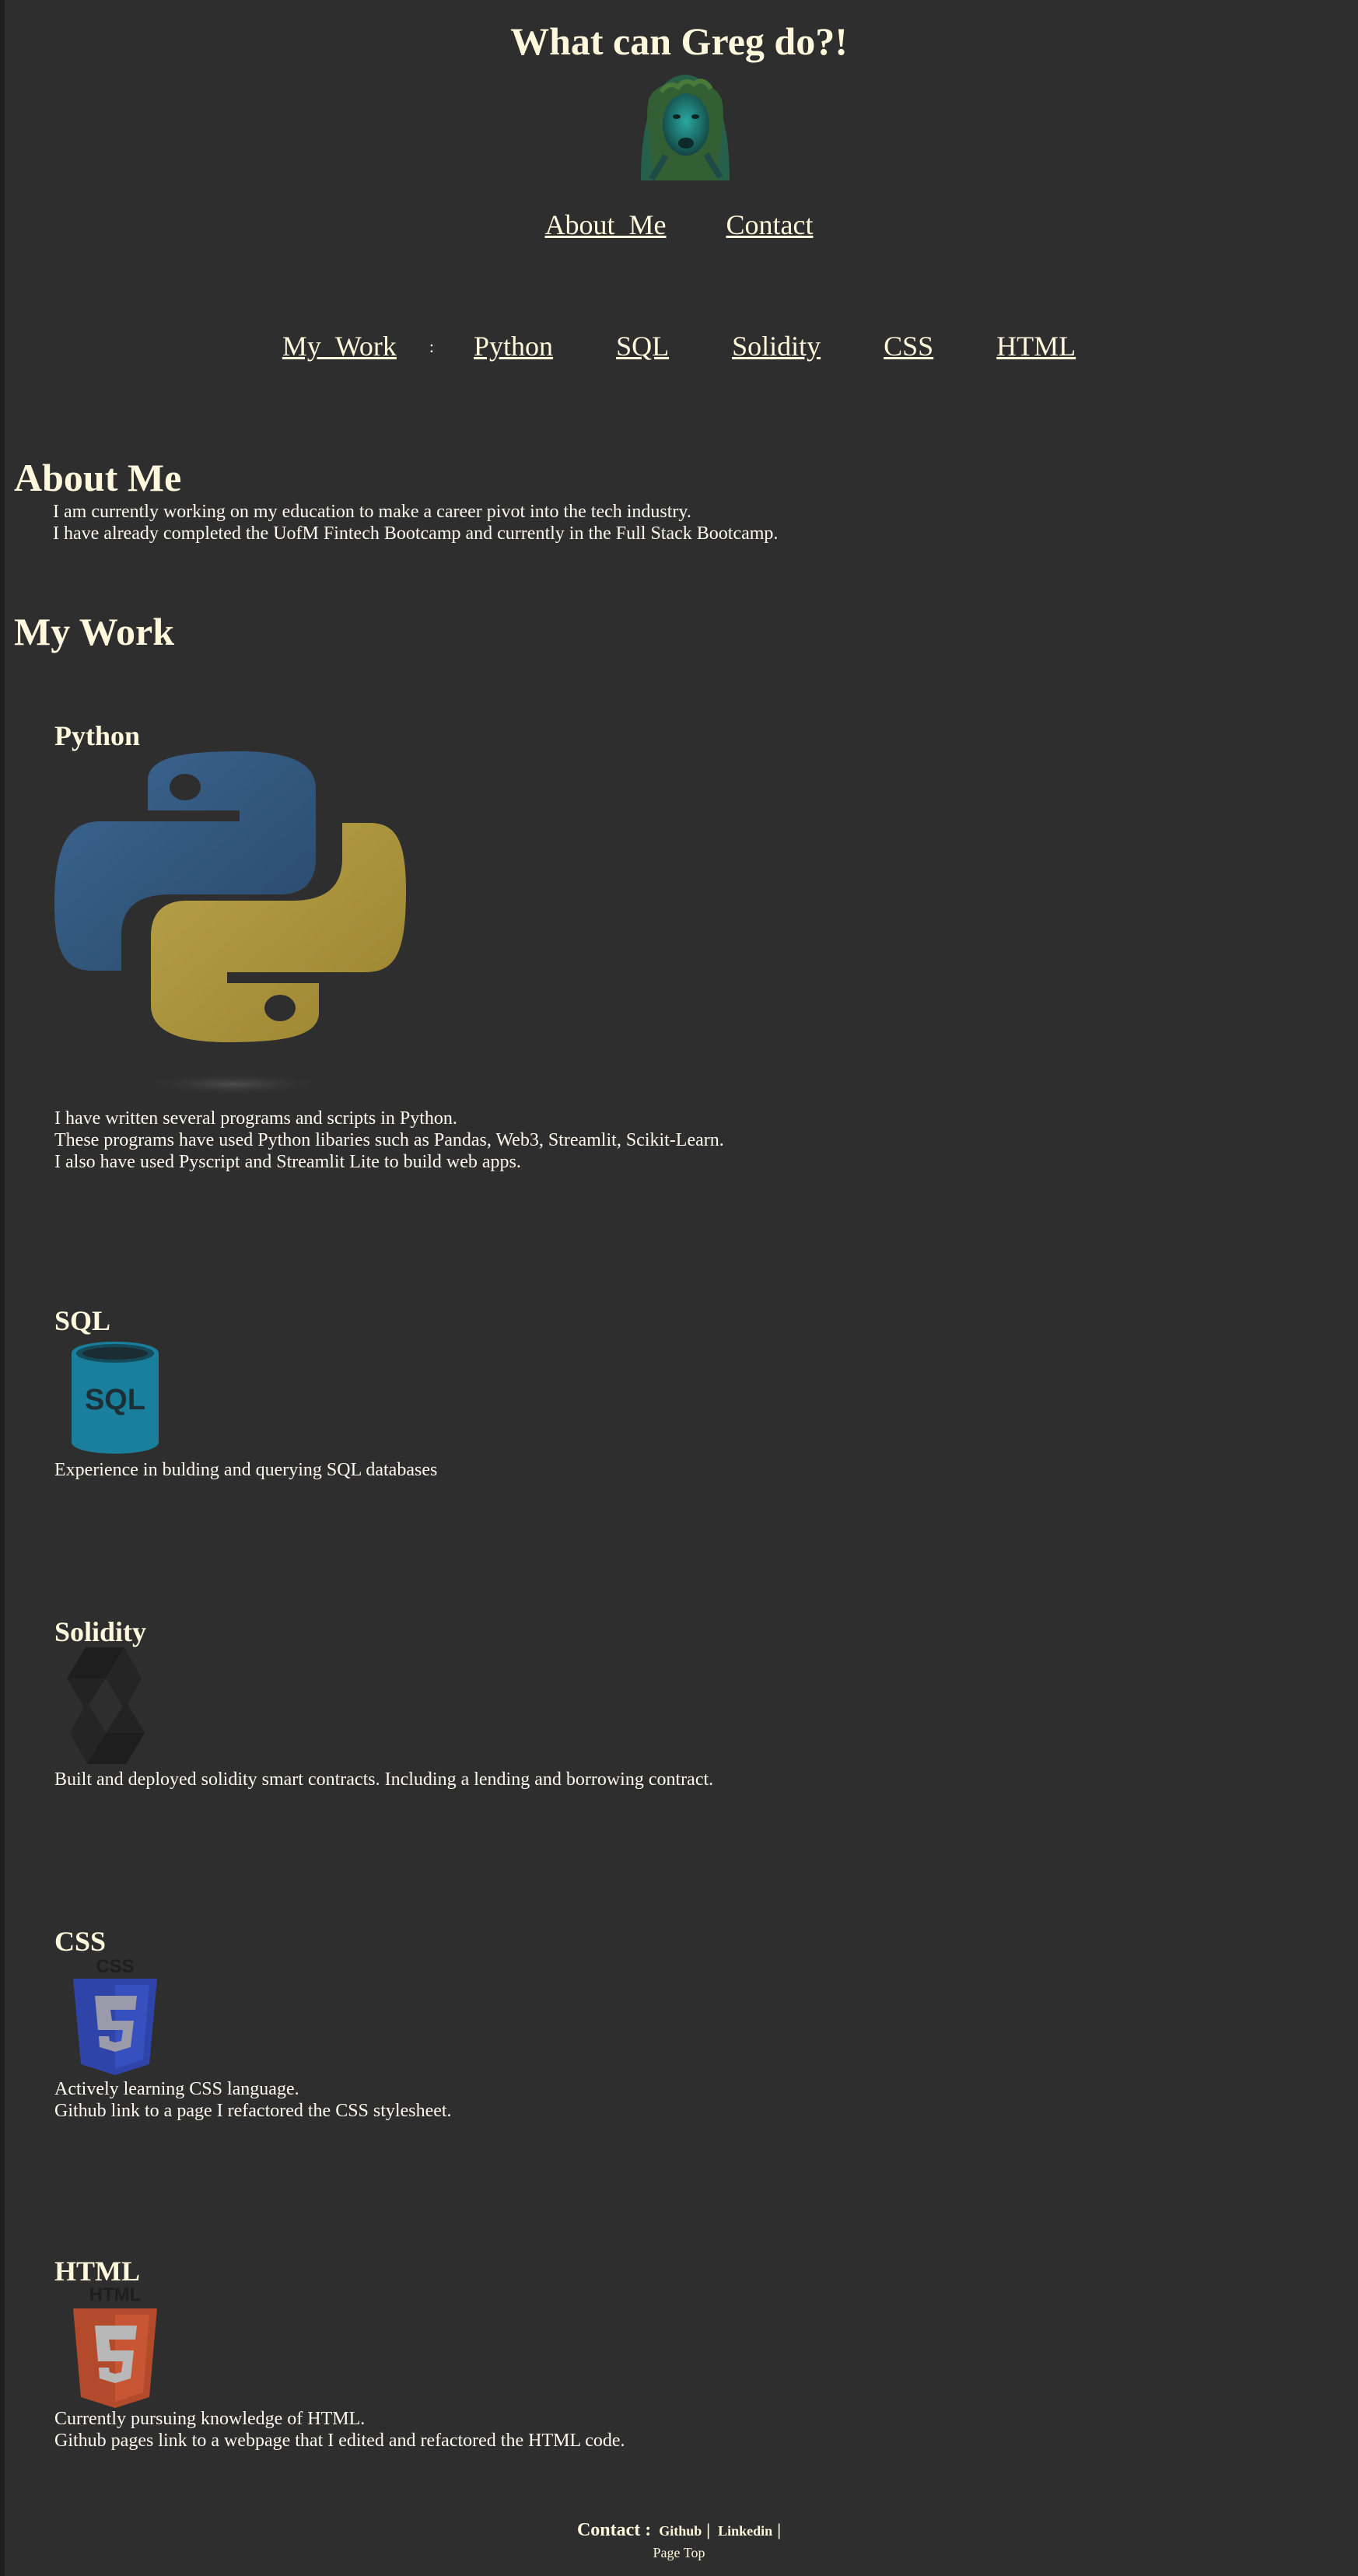  I want to click on sql-database-icon: SQL, so click(115, 1398).